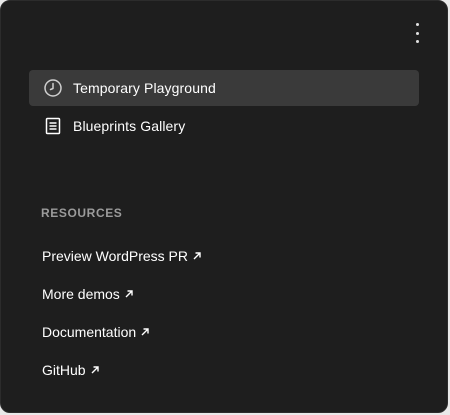  I want to click on link-label: More demos, so click(81, 294).